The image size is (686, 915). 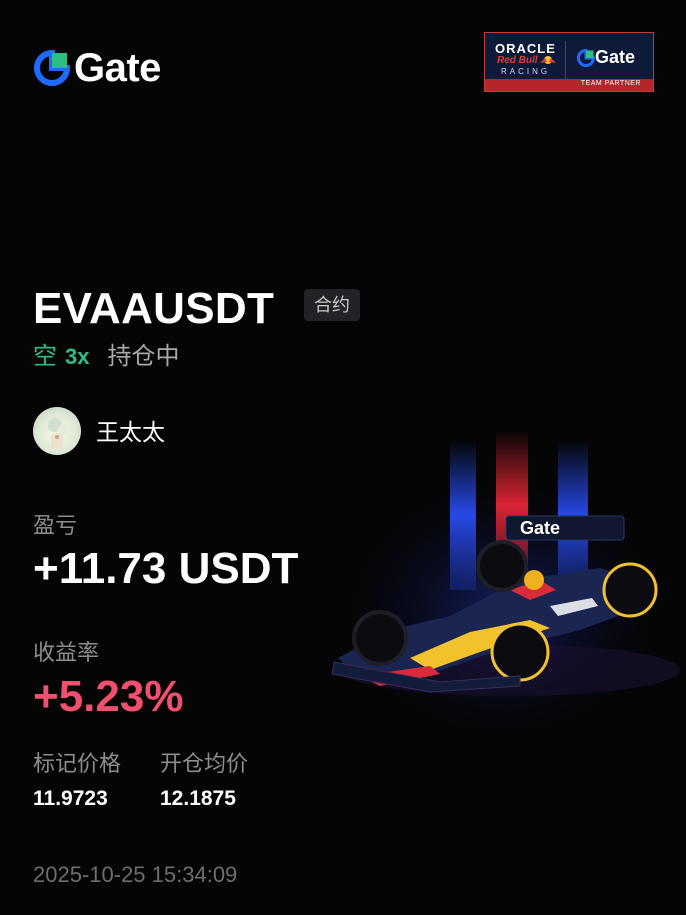 I want to click on gate-logo: Gate, so click(x=97, y=68).